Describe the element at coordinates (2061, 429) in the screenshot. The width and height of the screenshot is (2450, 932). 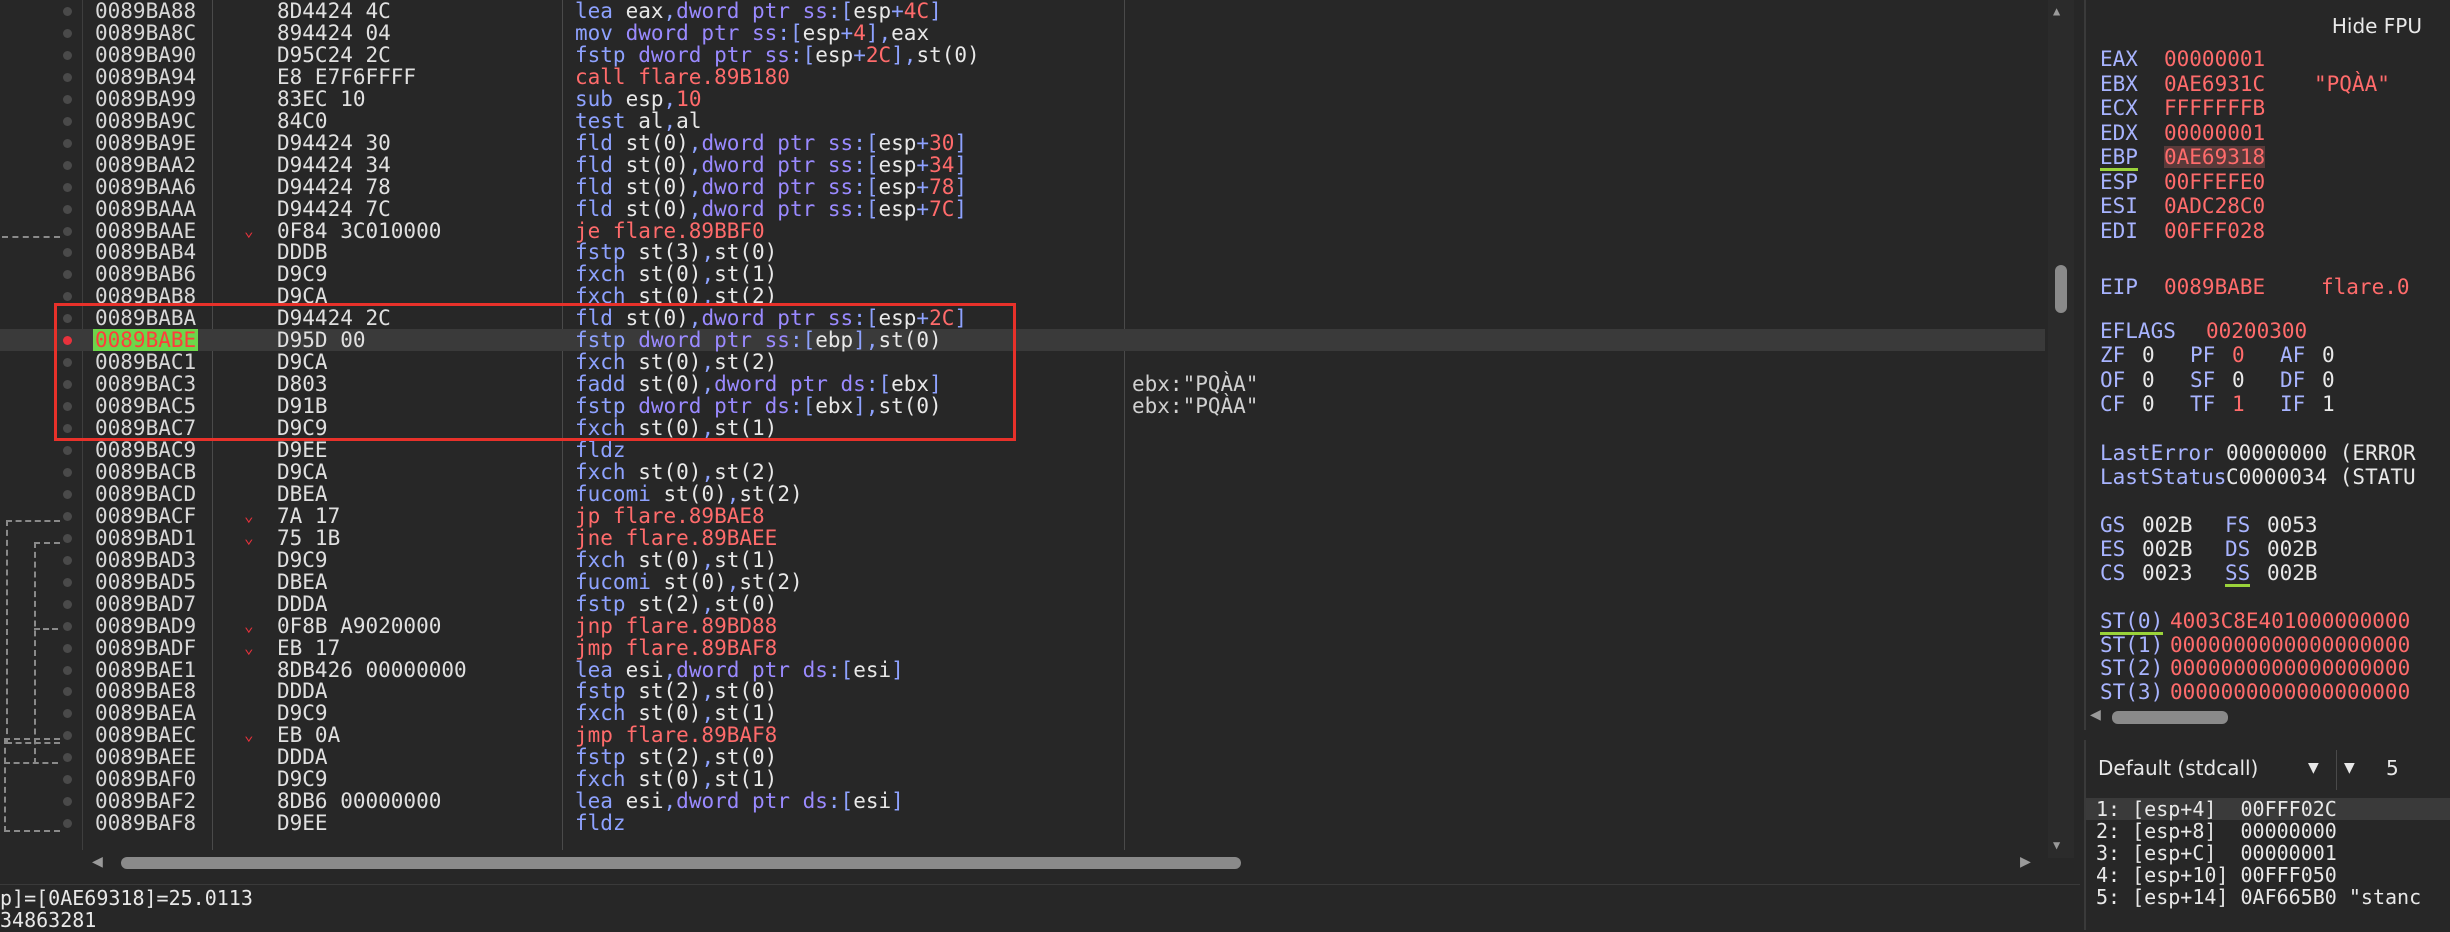
I see `disassembly-vertical-scrollbar: ▲ ▼` at that location.